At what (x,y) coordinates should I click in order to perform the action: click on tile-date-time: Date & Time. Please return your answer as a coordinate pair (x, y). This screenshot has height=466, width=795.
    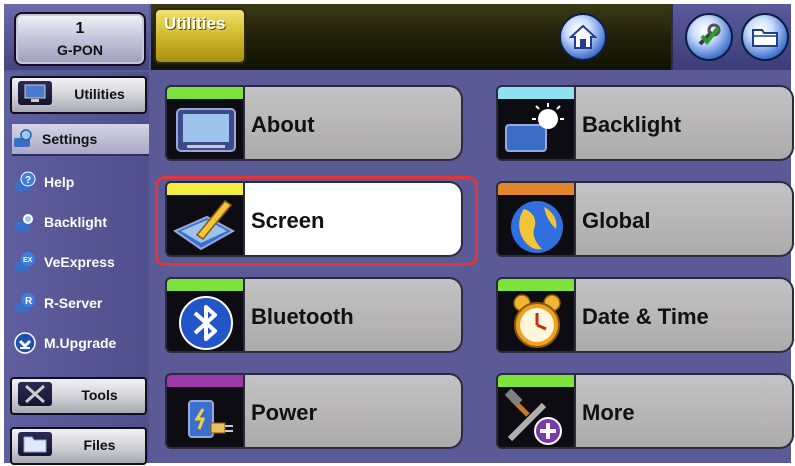
    Looking at the image, I should click on (645, 315).